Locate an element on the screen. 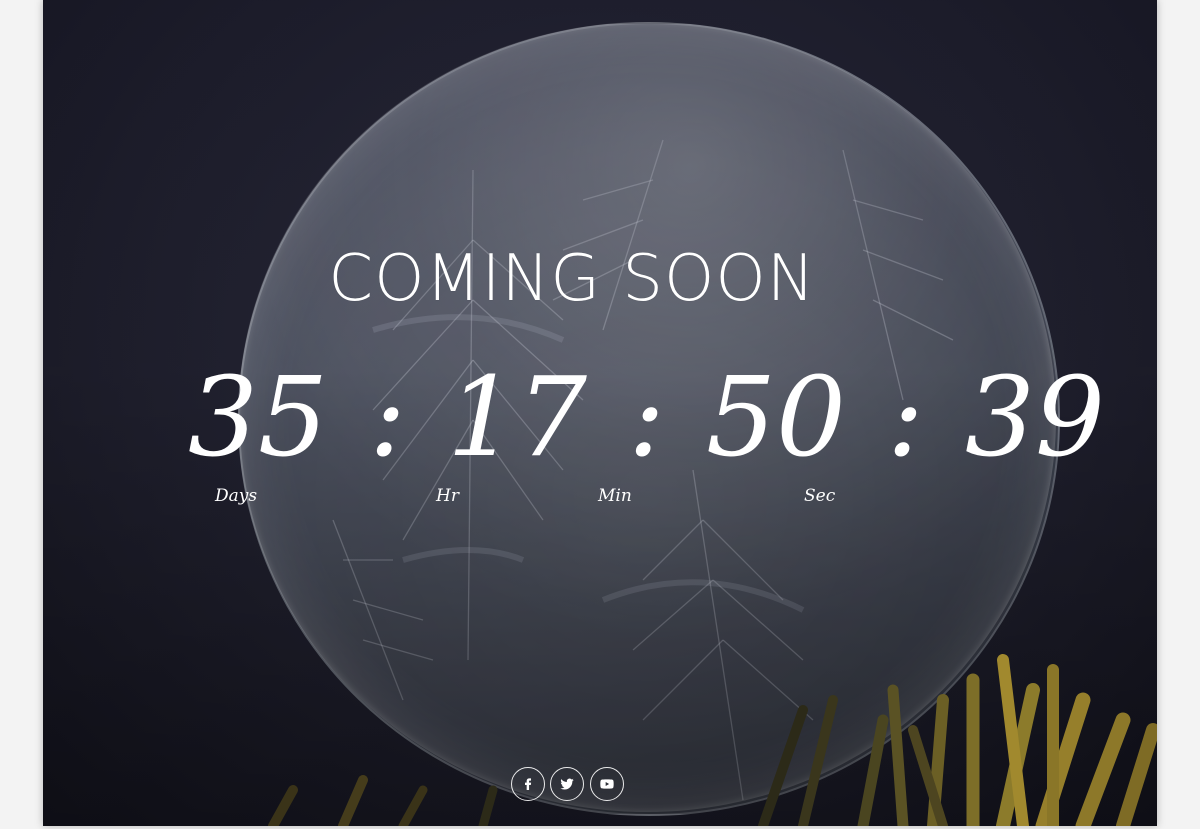  countdown-days-value: 35 is located at coordinates (258, 417).